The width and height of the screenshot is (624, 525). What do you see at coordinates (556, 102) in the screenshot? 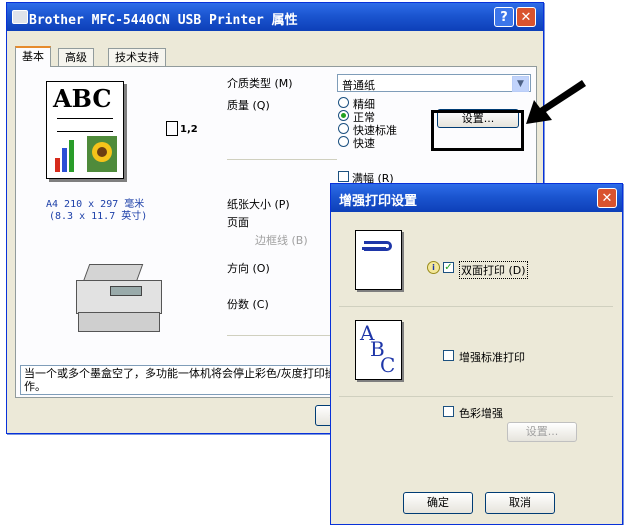
I see `pointer-arrow-icon` at bounding box center [556, 102].